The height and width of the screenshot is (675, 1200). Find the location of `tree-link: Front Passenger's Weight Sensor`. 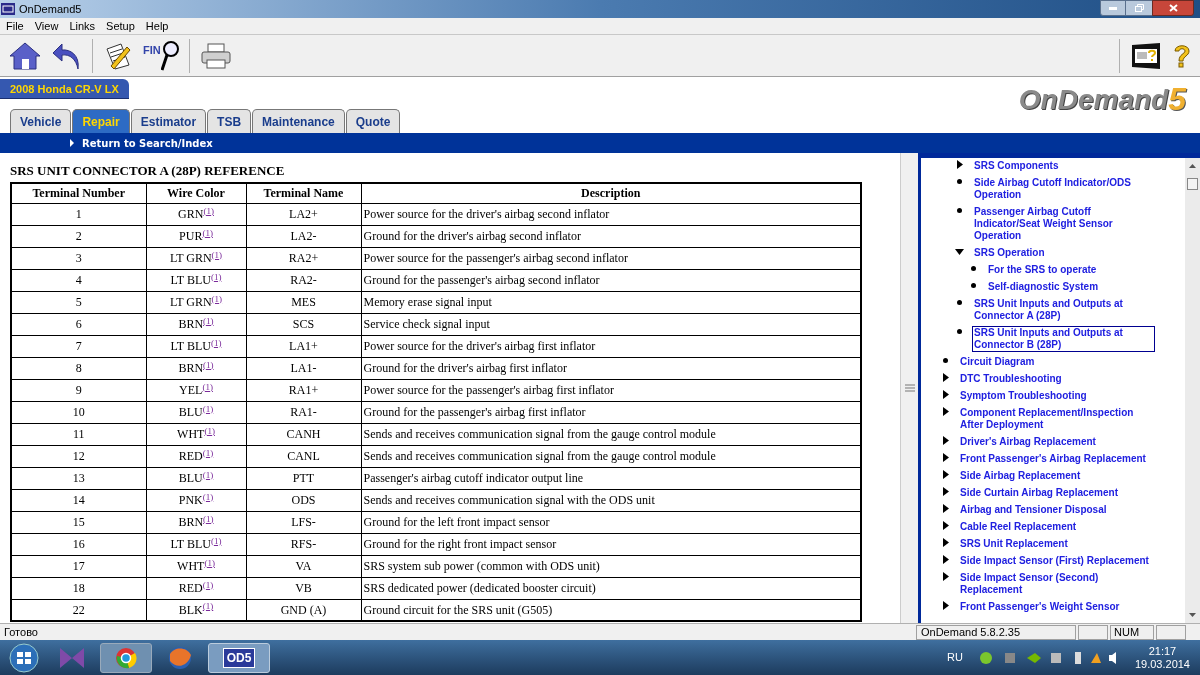

tree-link: Front Passenger's Weight Sensor is located at coordinates (1040, 607).